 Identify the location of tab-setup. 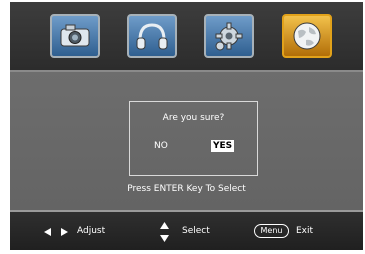
(229, 36).